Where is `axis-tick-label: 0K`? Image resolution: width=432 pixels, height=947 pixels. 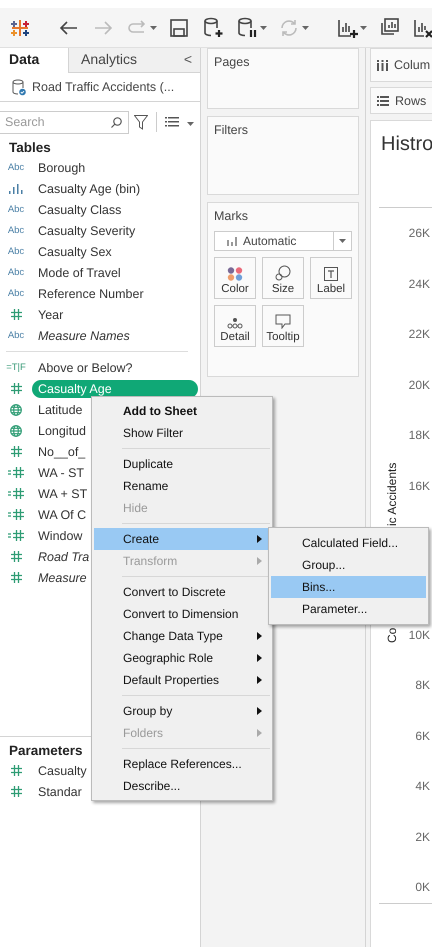 axis-tick-label: 0K is located at coordinates (422, 887).